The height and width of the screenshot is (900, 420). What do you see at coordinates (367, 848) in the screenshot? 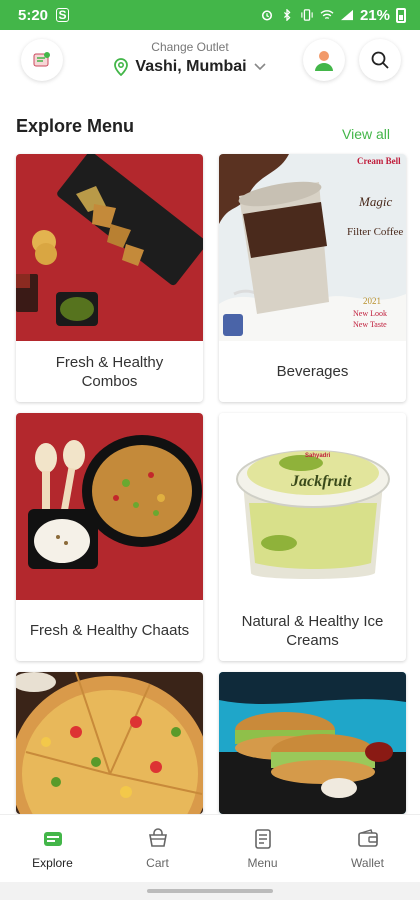
I see `nav-wallet: Wallet` at bounding box center [367, 848].